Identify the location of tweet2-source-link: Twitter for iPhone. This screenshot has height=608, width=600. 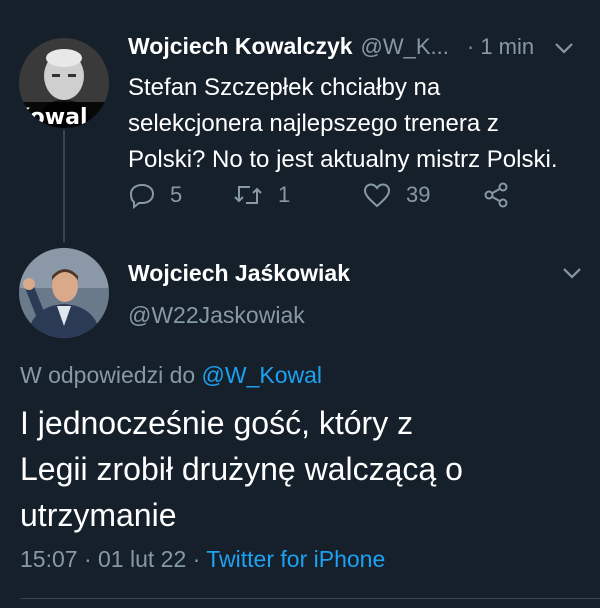
(295, 559).